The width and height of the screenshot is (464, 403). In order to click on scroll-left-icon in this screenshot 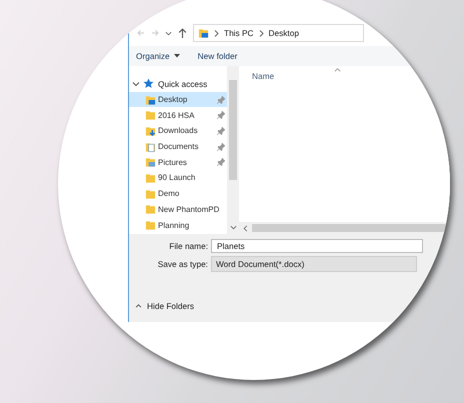, I will do `click(245, 228)`.